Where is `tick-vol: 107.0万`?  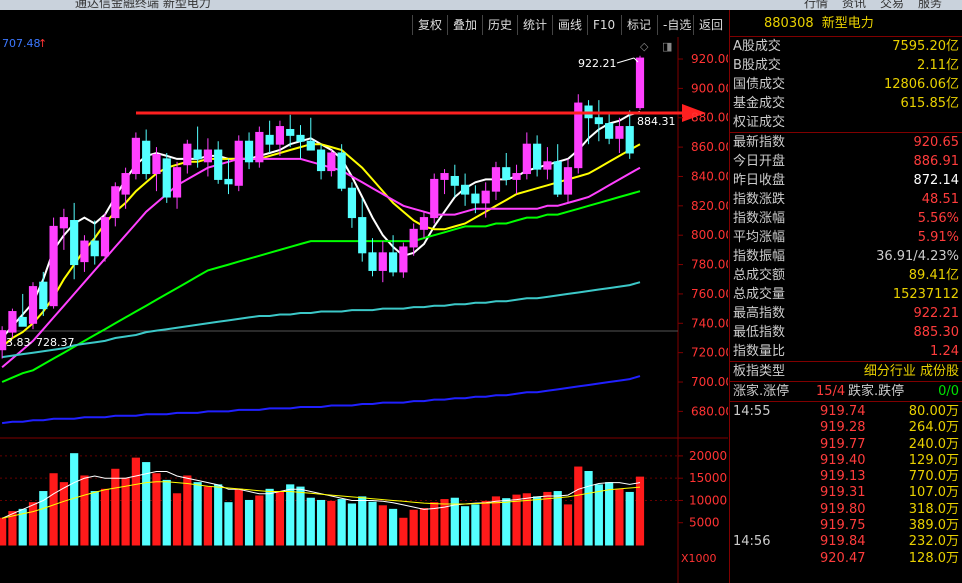 tick-vol: 107.0万 is located at coordinates (933, 493).